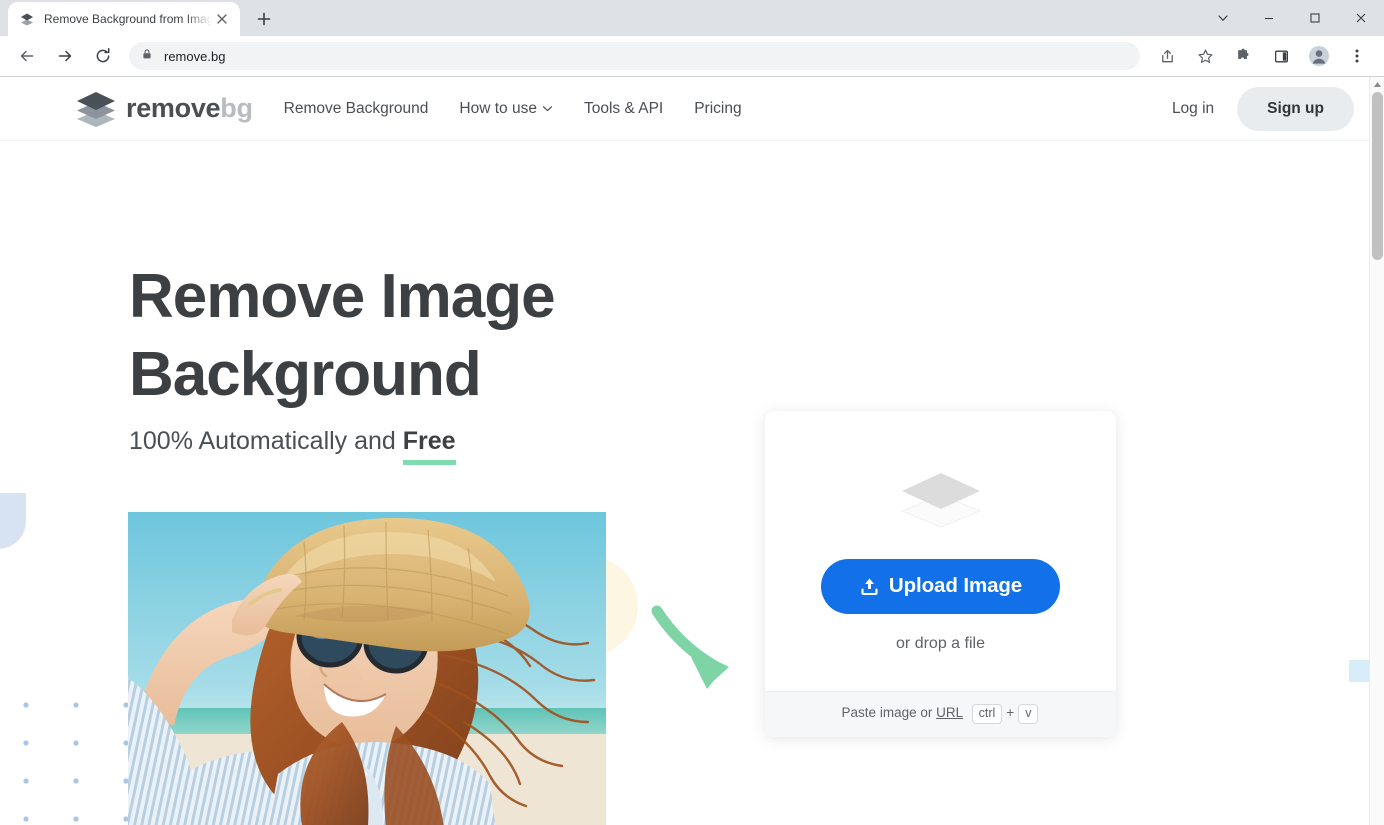  I want to click on main-navigation: Remove Background How to use Tools & API, so click(528, 109).